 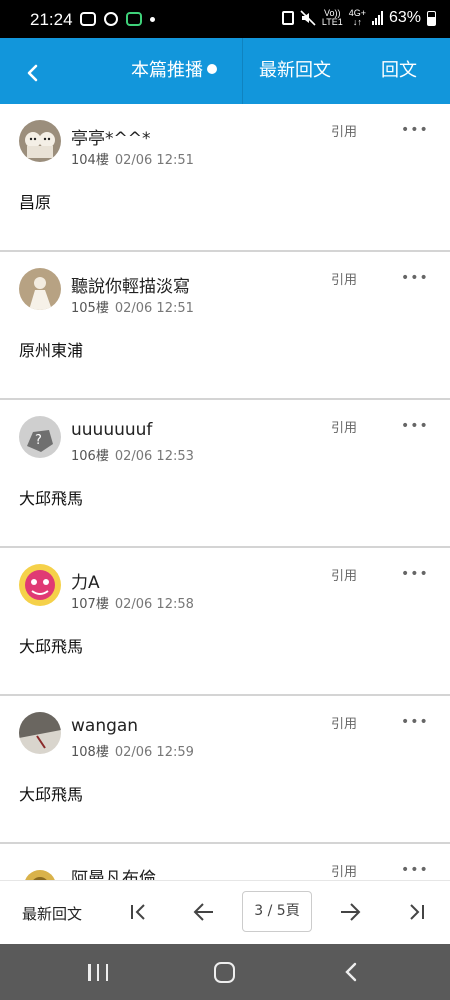 I want to click on arrow-right-icon, so click(x=350, y=912).